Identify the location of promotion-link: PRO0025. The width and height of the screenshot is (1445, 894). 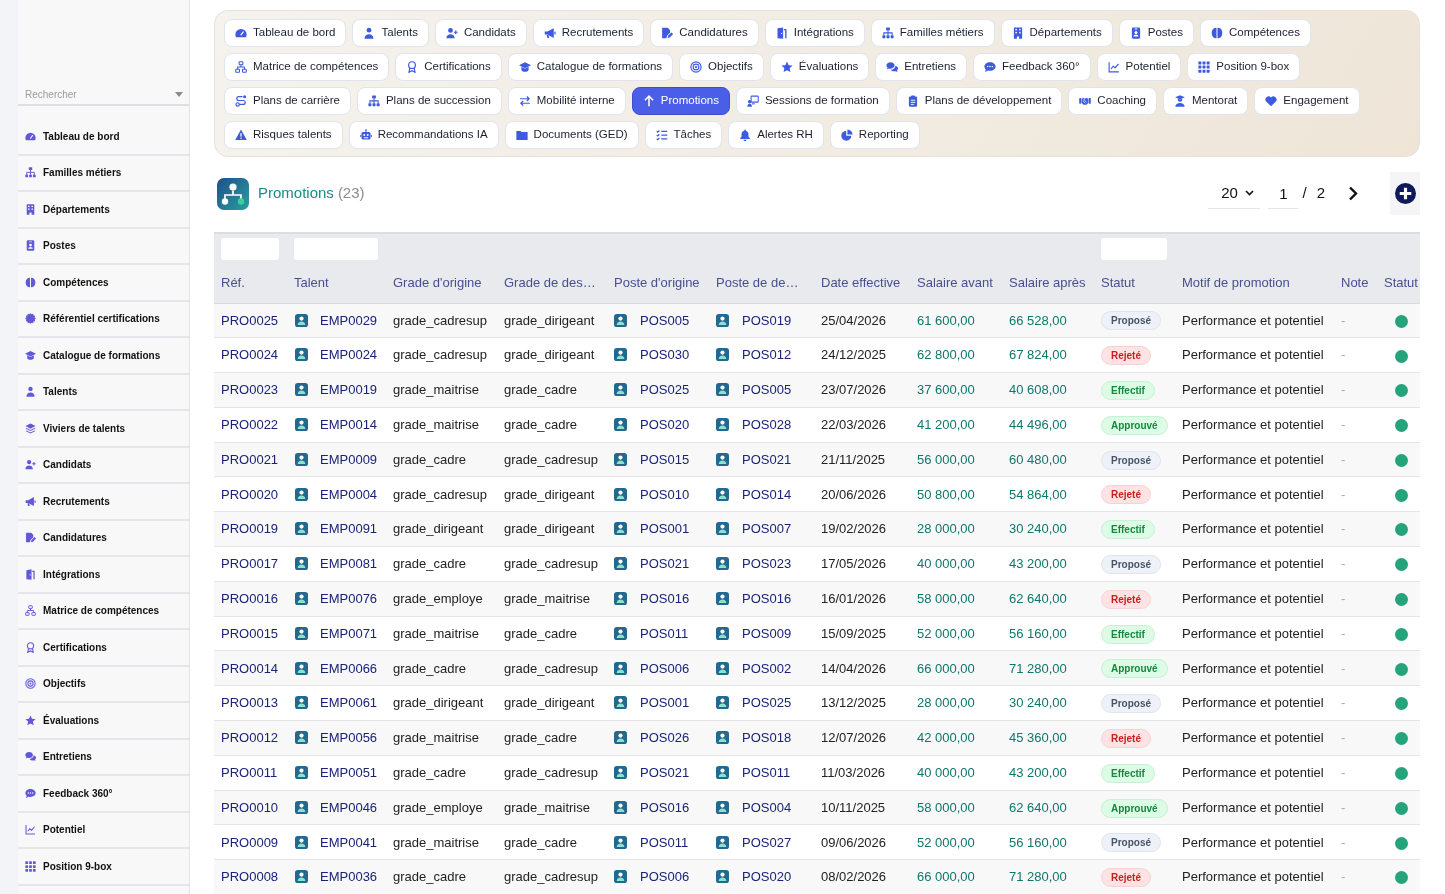
(250, 320).